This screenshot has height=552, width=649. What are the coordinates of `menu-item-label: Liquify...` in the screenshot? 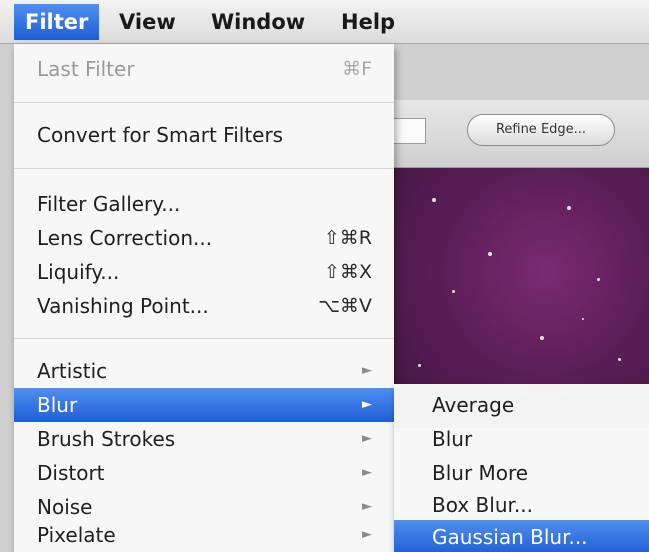 It's located at (78, 272).